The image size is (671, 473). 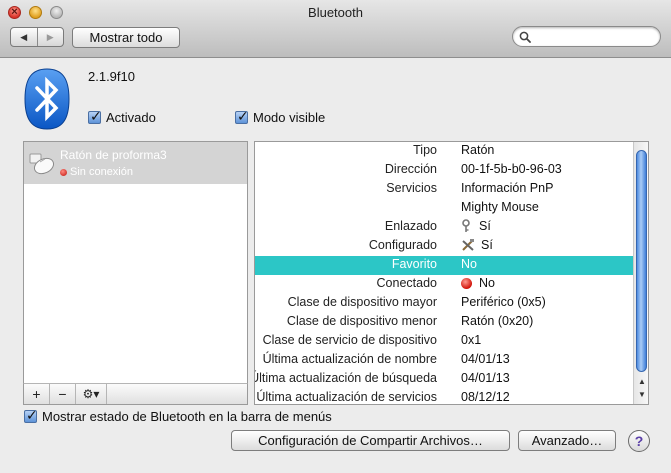 I want to click on property-row-connected: Conectado No, so click(x=444, y=284).